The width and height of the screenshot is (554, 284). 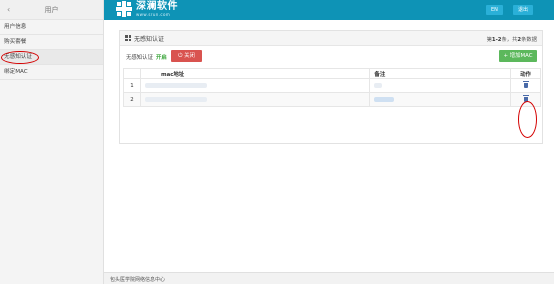 I want to click on column-header-note: 备注, so click(x=440, y=73).